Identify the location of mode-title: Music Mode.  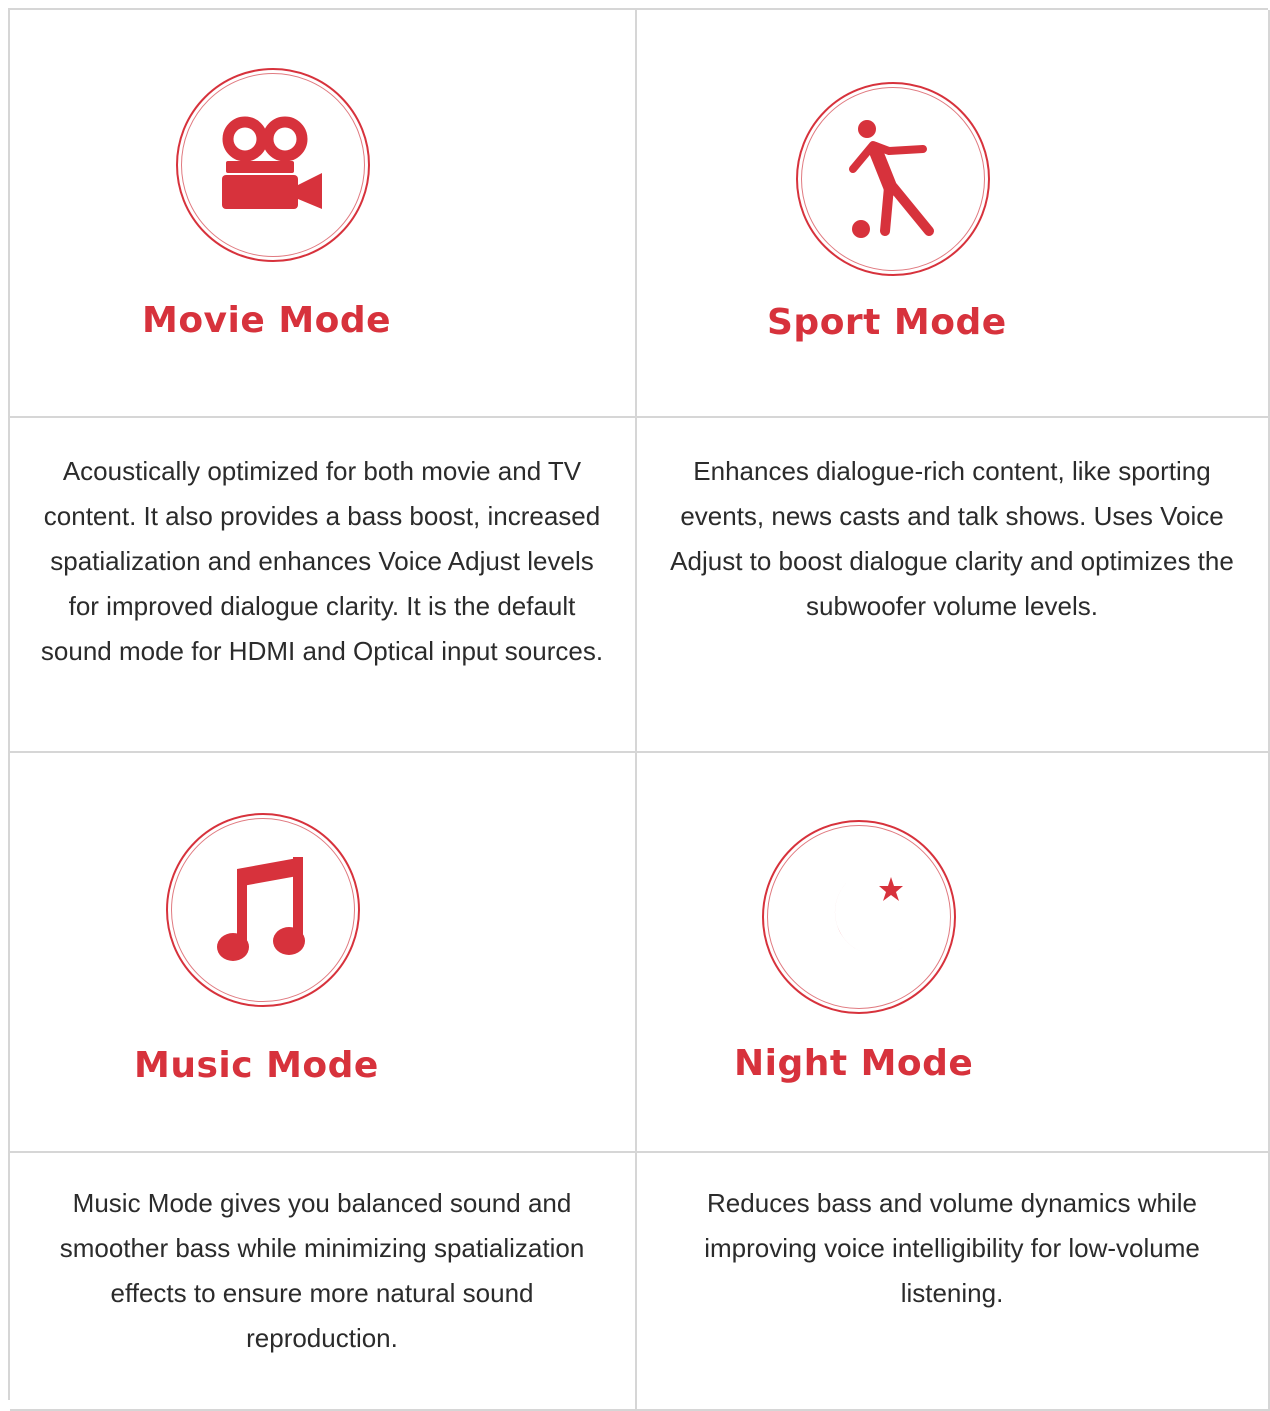
(256, 1065).